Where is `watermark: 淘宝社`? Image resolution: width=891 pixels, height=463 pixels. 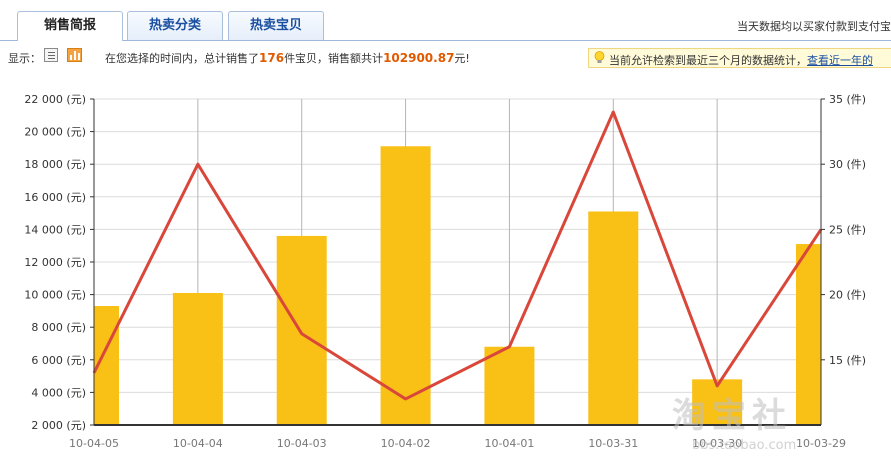 watermark: 淘宝社 is located at coordinates (732, 416).